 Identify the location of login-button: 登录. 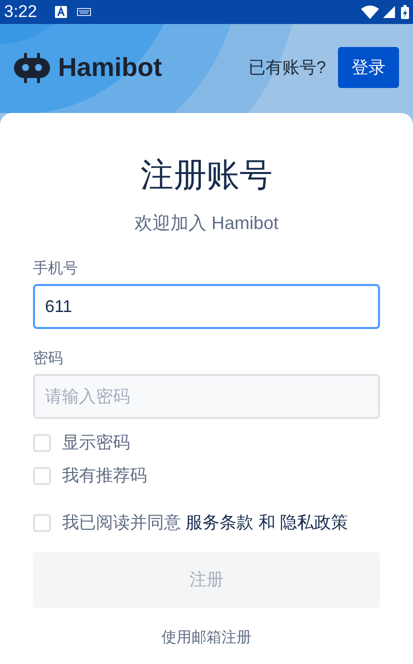
(368, 67).